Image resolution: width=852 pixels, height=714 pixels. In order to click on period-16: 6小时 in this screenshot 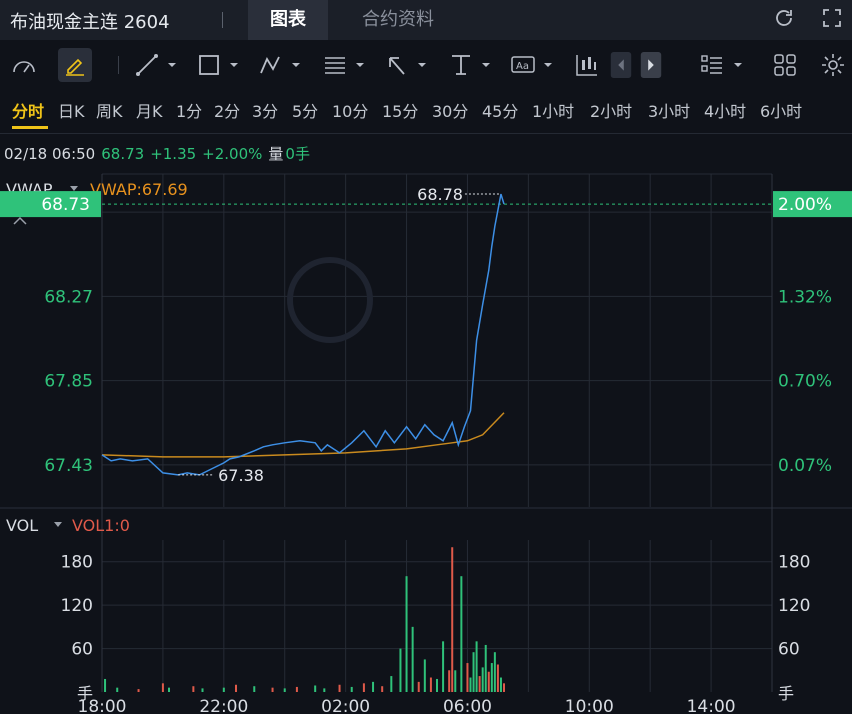, I will do `click(781, 110)`.